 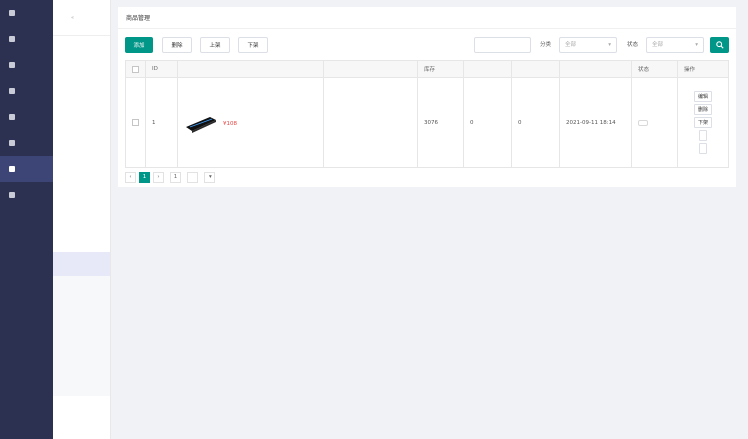 What do you see at coordinates (192, 177) in the screenshot?
I see `goto-confirm-button` at bounding box center [192, 177].